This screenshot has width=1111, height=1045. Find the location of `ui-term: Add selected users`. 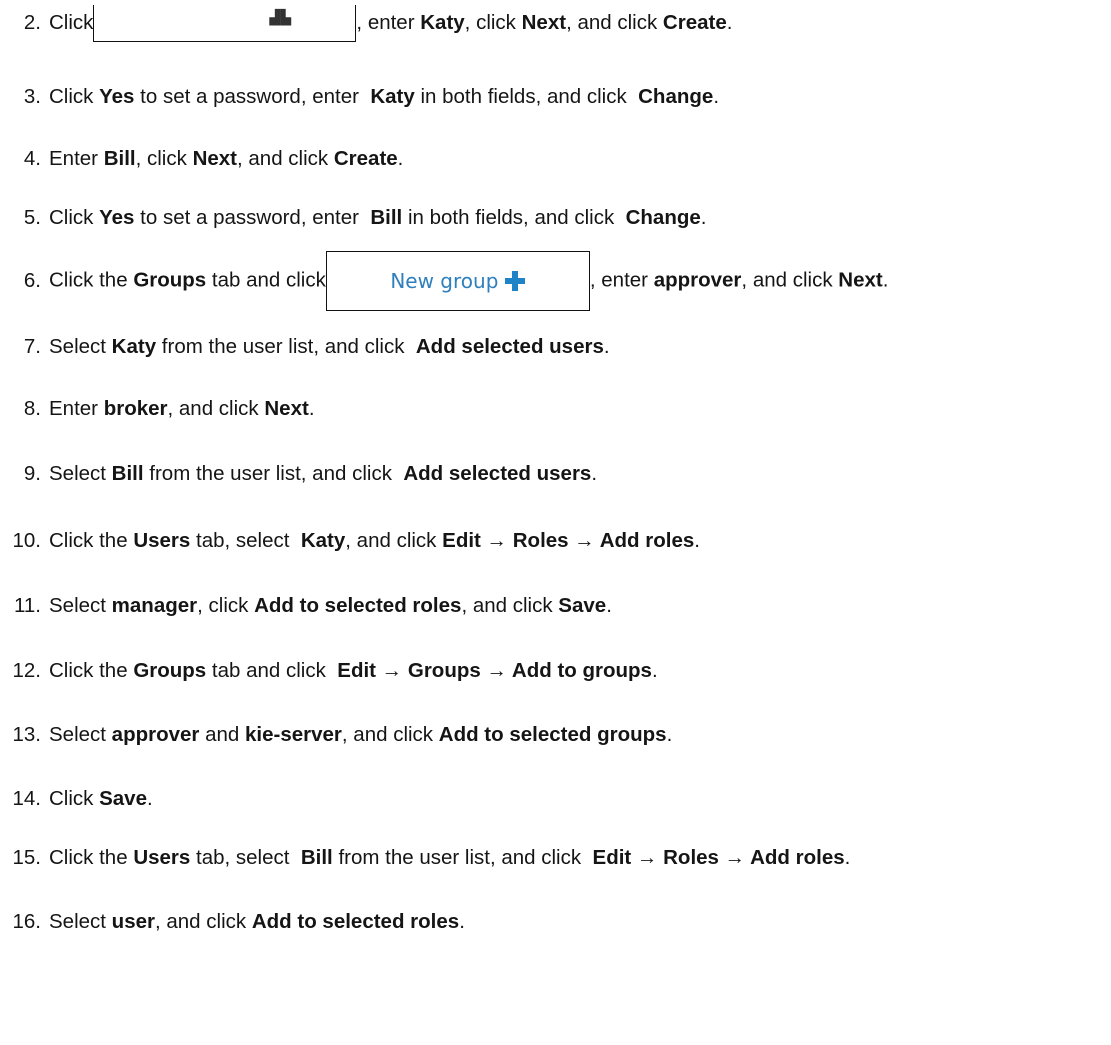

ui-term: Add selected users is located at coordinates (497, 473).